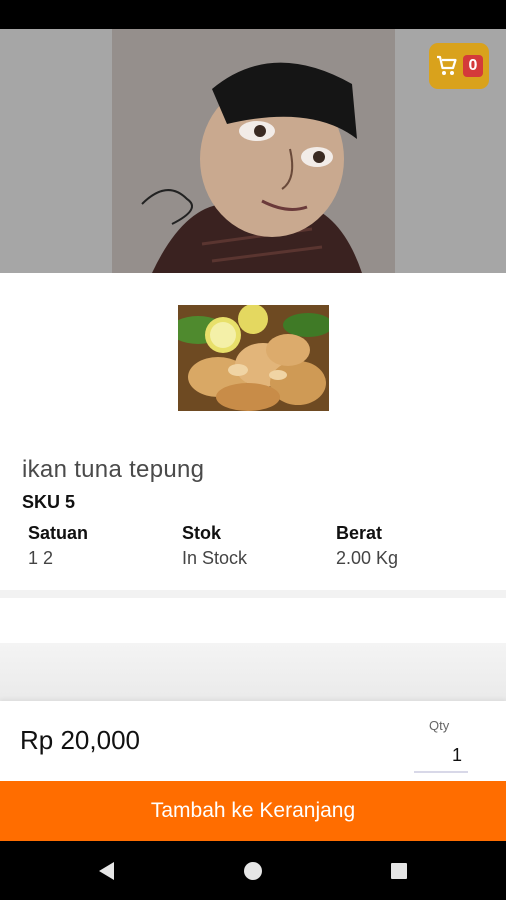 Image resolution: width=506 pixels, height=900 pixels. Describe the element at coordinates (441, 756) in the screenshot. I see `qty-input` at that location.